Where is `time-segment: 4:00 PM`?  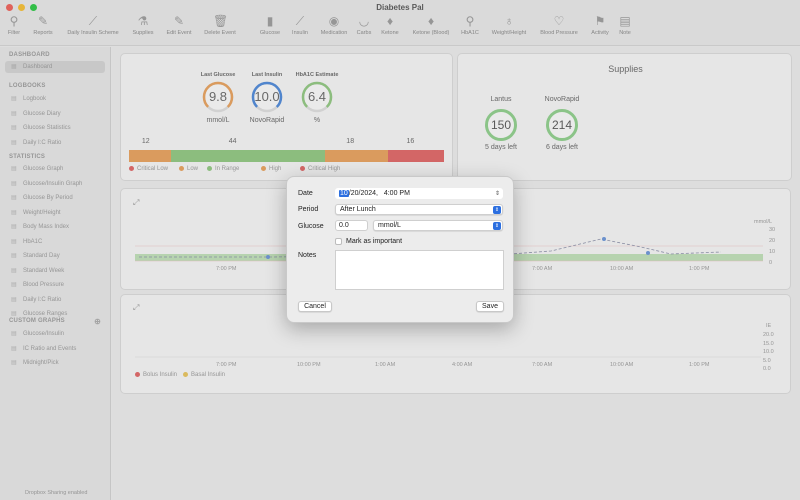
time-segment: 4:00 PM is located at coordinates (397, 193).